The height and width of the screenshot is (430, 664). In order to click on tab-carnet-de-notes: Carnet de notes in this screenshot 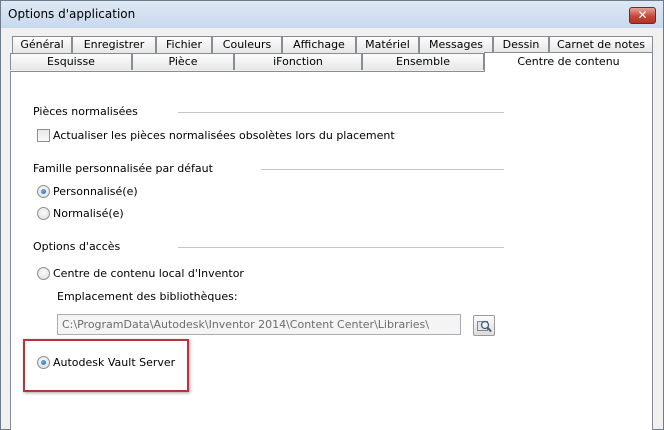, I will do `click(601, 44)`.